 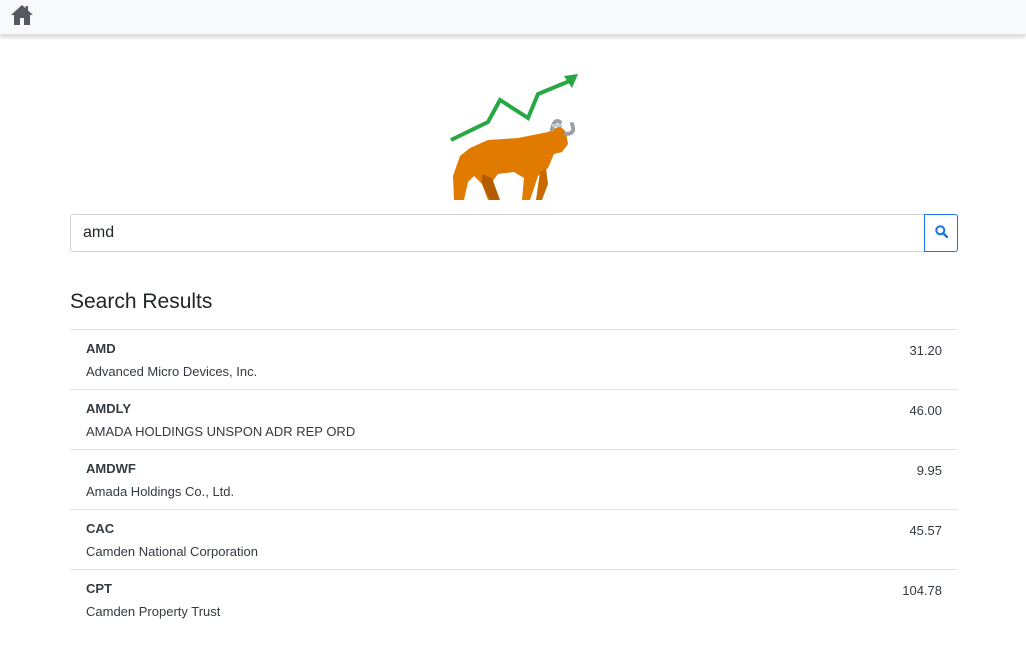 I want to click on result-price: 104.78, so click(x=922, y=590).